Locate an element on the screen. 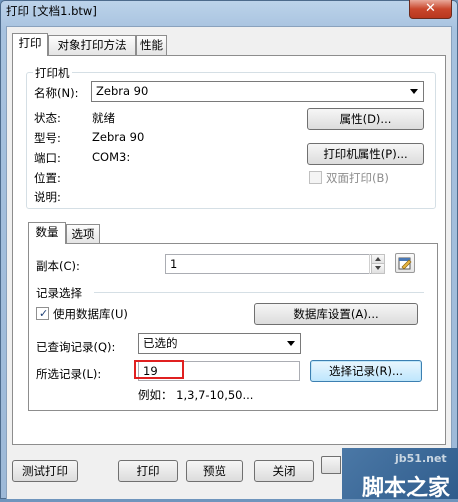 The height and width of the screenshot is (502, 458). arrow-down-icon is located at coordinates (378, 268).